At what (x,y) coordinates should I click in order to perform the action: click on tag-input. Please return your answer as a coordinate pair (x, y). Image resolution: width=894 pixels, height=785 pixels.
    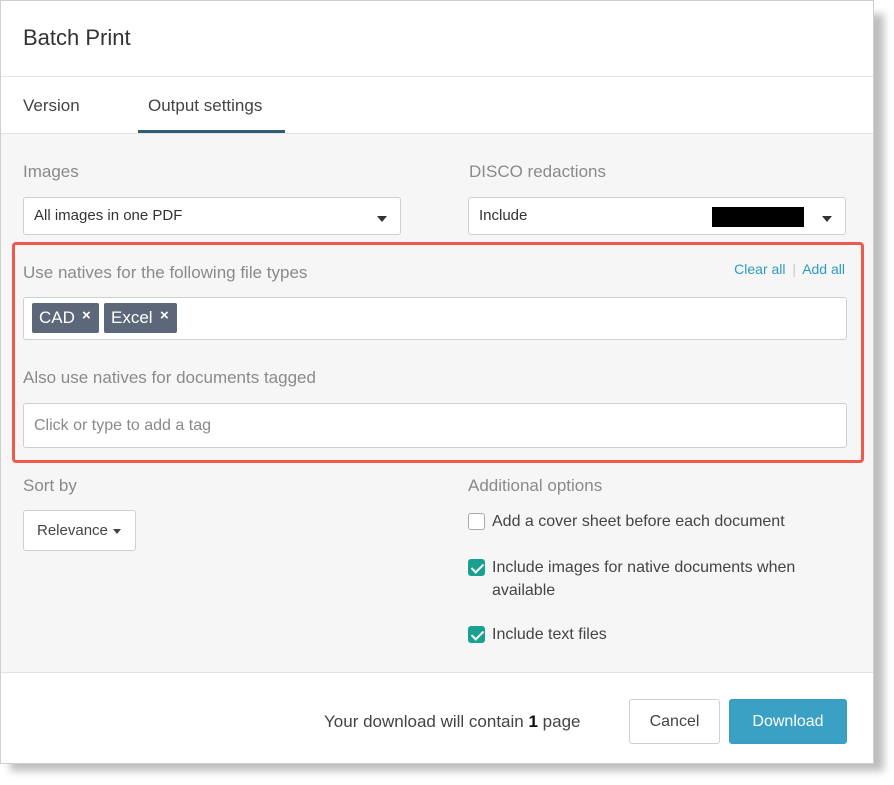
    Looking at the image, I should click on (435, 425).